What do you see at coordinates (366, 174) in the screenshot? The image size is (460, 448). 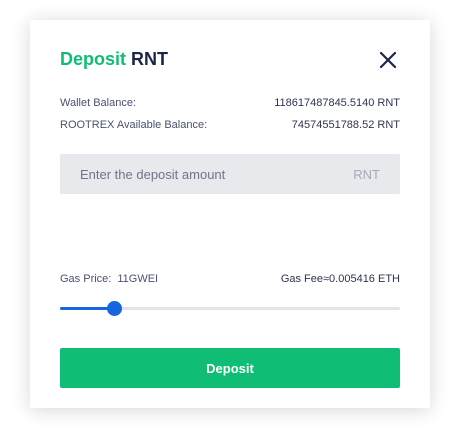 I see `deposit-unit-label: RNT` at bounding box center [366, 174].